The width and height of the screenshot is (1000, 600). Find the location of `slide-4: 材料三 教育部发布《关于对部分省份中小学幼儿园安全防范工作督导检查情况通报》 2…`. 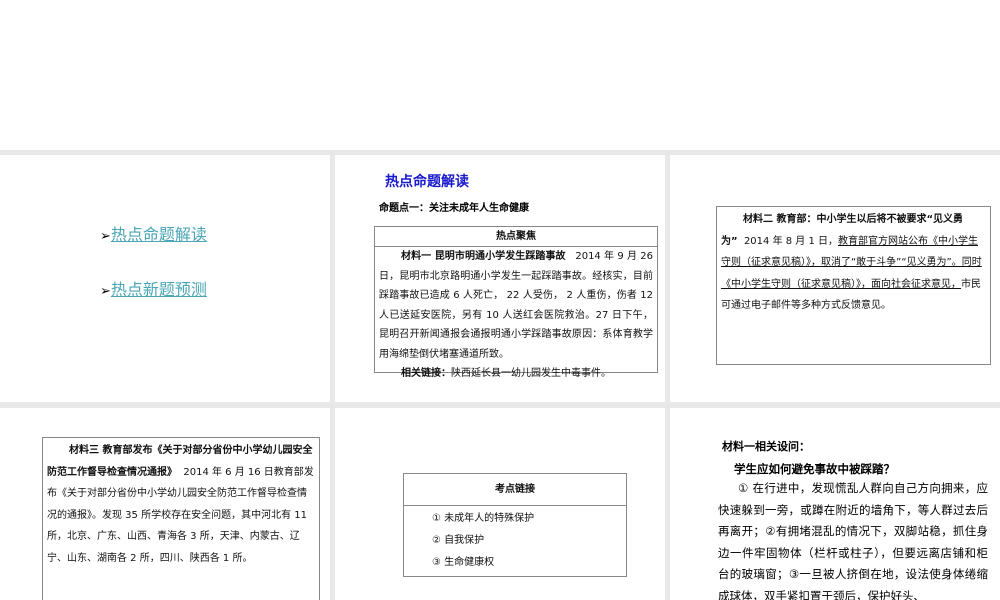

slide-4: 材料三 教育部发布《关于对部分省份中小学幼儿园安全防范工作督导检查情况通报》 2… is located at coordinates (165, 504).